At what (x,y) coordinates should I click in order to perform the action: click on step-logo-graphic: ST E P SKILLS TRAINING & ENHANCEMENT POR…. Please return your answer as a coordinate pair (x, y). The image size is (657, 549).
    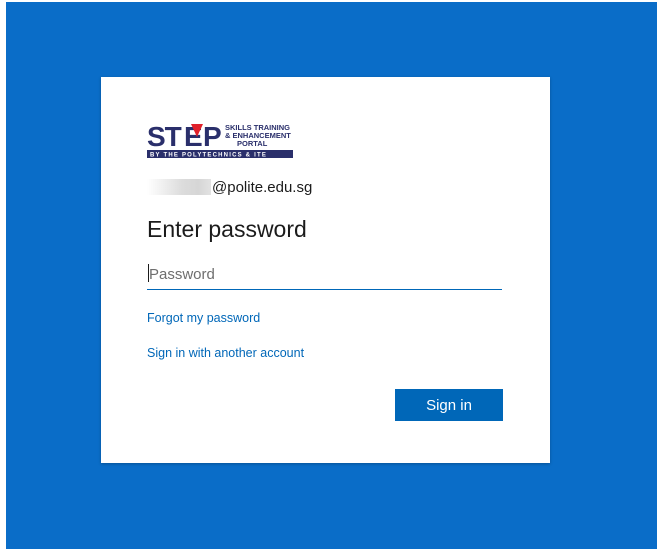
    Looking at the image, I should click on (220, 140).